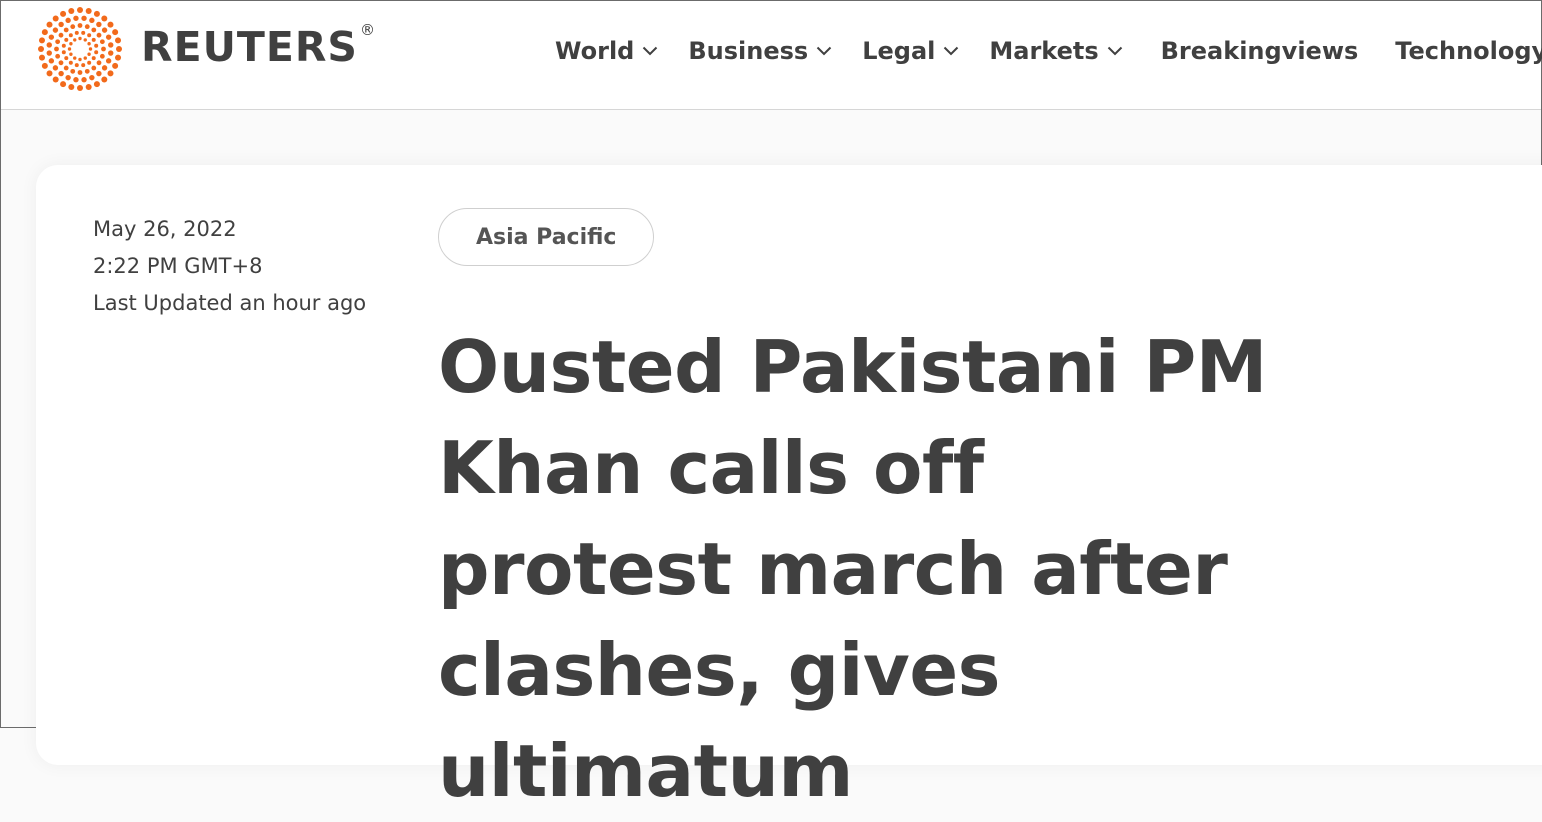 This screenshot has width=1542, height=822. What do you see at coordinates (1044, 51) in the screenshot?
I see `nav-item-label: Markets` at bounding box center [1044, 51].